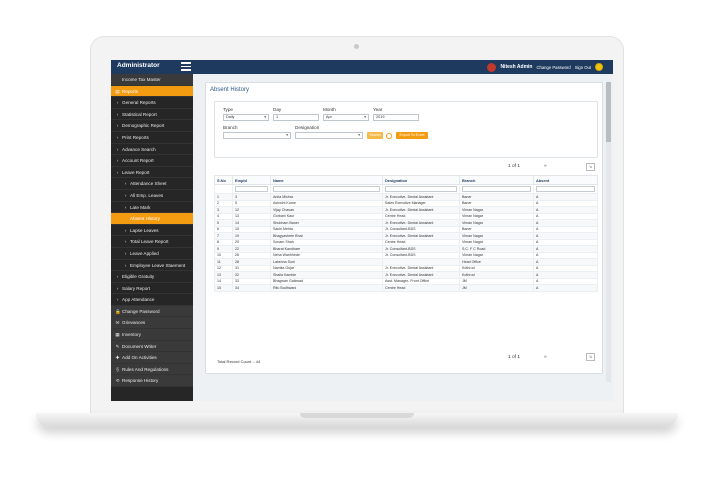 The image size is (714, 486). Describe the element at coordinates (492, 67) in the screenshot. I see `user-avatar` at that location.